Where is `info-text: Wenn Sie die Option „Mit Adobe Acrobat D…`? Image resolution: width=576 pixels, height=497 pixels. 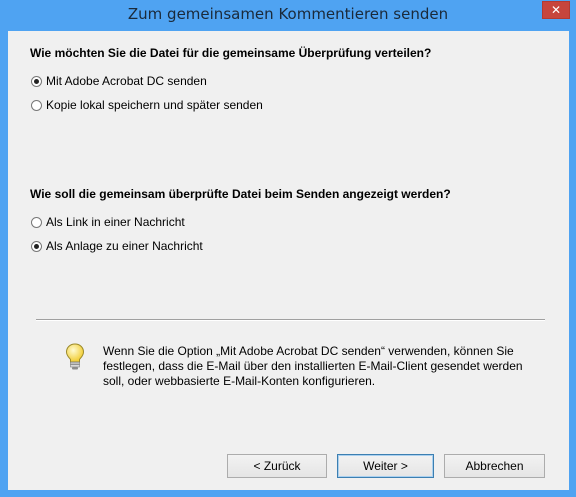
info-text: Wenn Sie die Option „Mit Adobe Acrobat D… is located at coordinates (313, 366).